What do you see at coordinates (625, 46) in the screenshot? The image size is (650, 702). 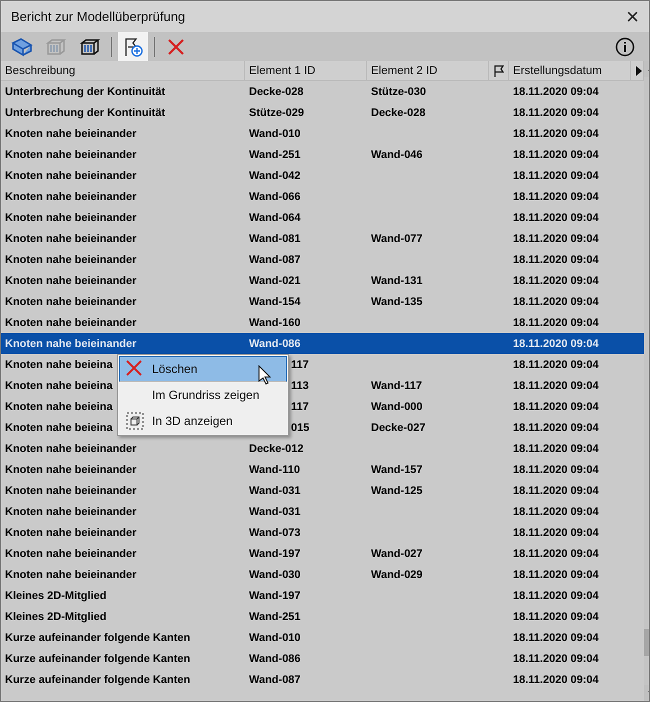 I see `info-icon` at bounding box center [625, 46].